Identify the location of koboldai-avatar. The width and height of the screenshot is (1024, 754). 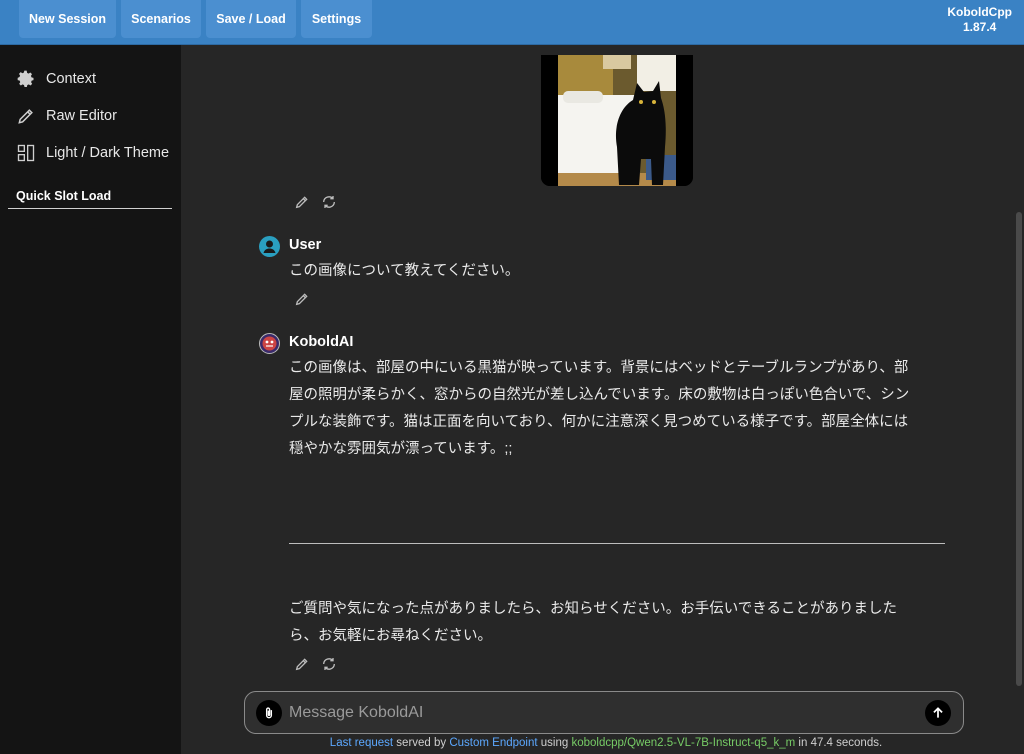
(269, 343).